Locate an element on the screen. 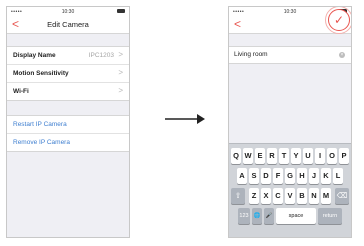 This screenshot has height=246, width=364. key: F is located at coordinates (278, 176).